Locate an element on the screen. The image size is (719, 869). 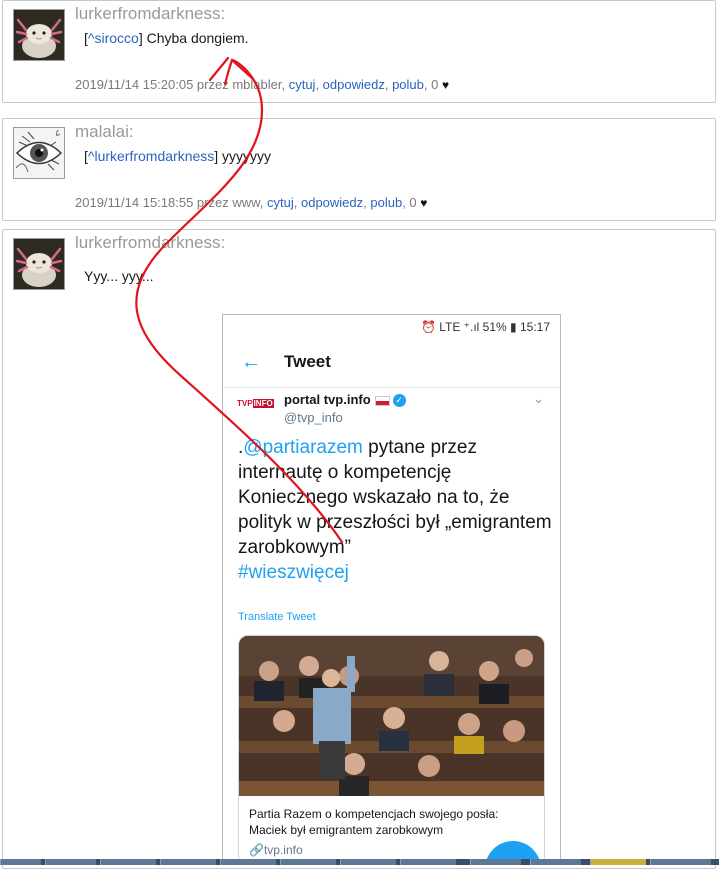
arrow-left-icon: ← is located at coordinates (251, 362).